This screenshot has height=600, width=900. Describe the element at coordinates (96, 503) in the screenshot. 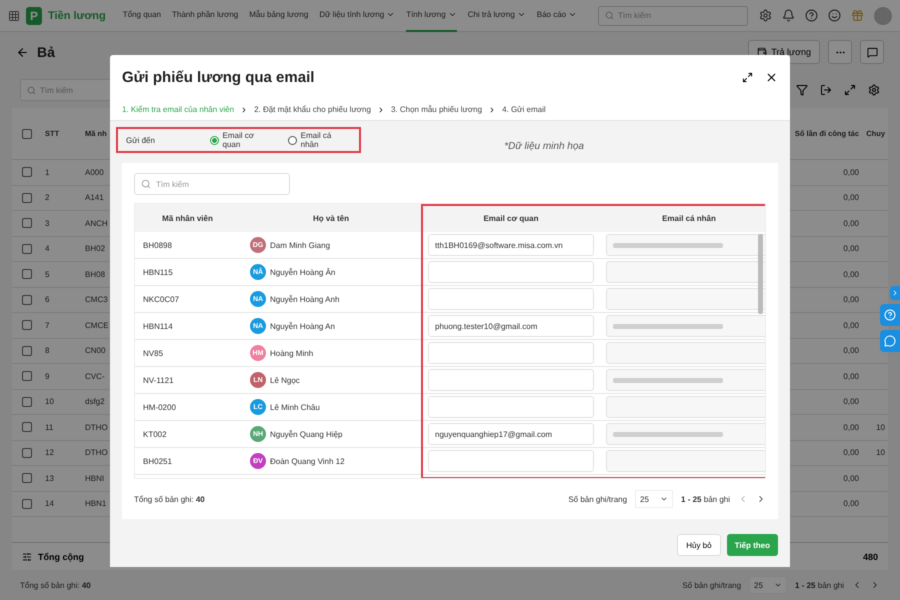

I see `table-cell-text: HBN1` at that location.